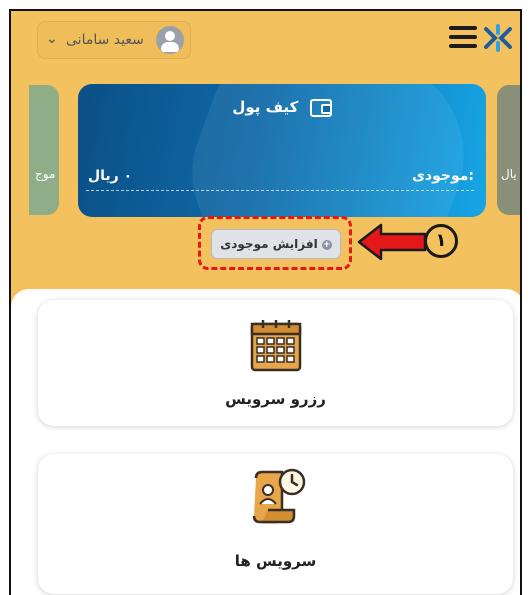  What do you see at coordinates (52, 39) in the screenshot?
I see `chevron-down-icon: ⌄` at bounding box center [52, 39].